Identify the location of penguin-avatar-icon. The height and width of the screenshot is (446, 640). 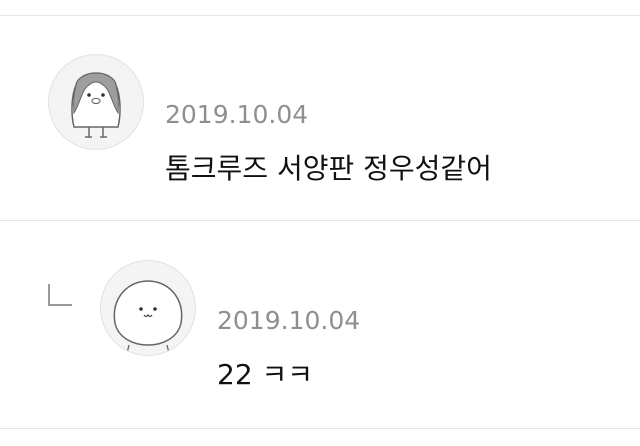
(96, 102).